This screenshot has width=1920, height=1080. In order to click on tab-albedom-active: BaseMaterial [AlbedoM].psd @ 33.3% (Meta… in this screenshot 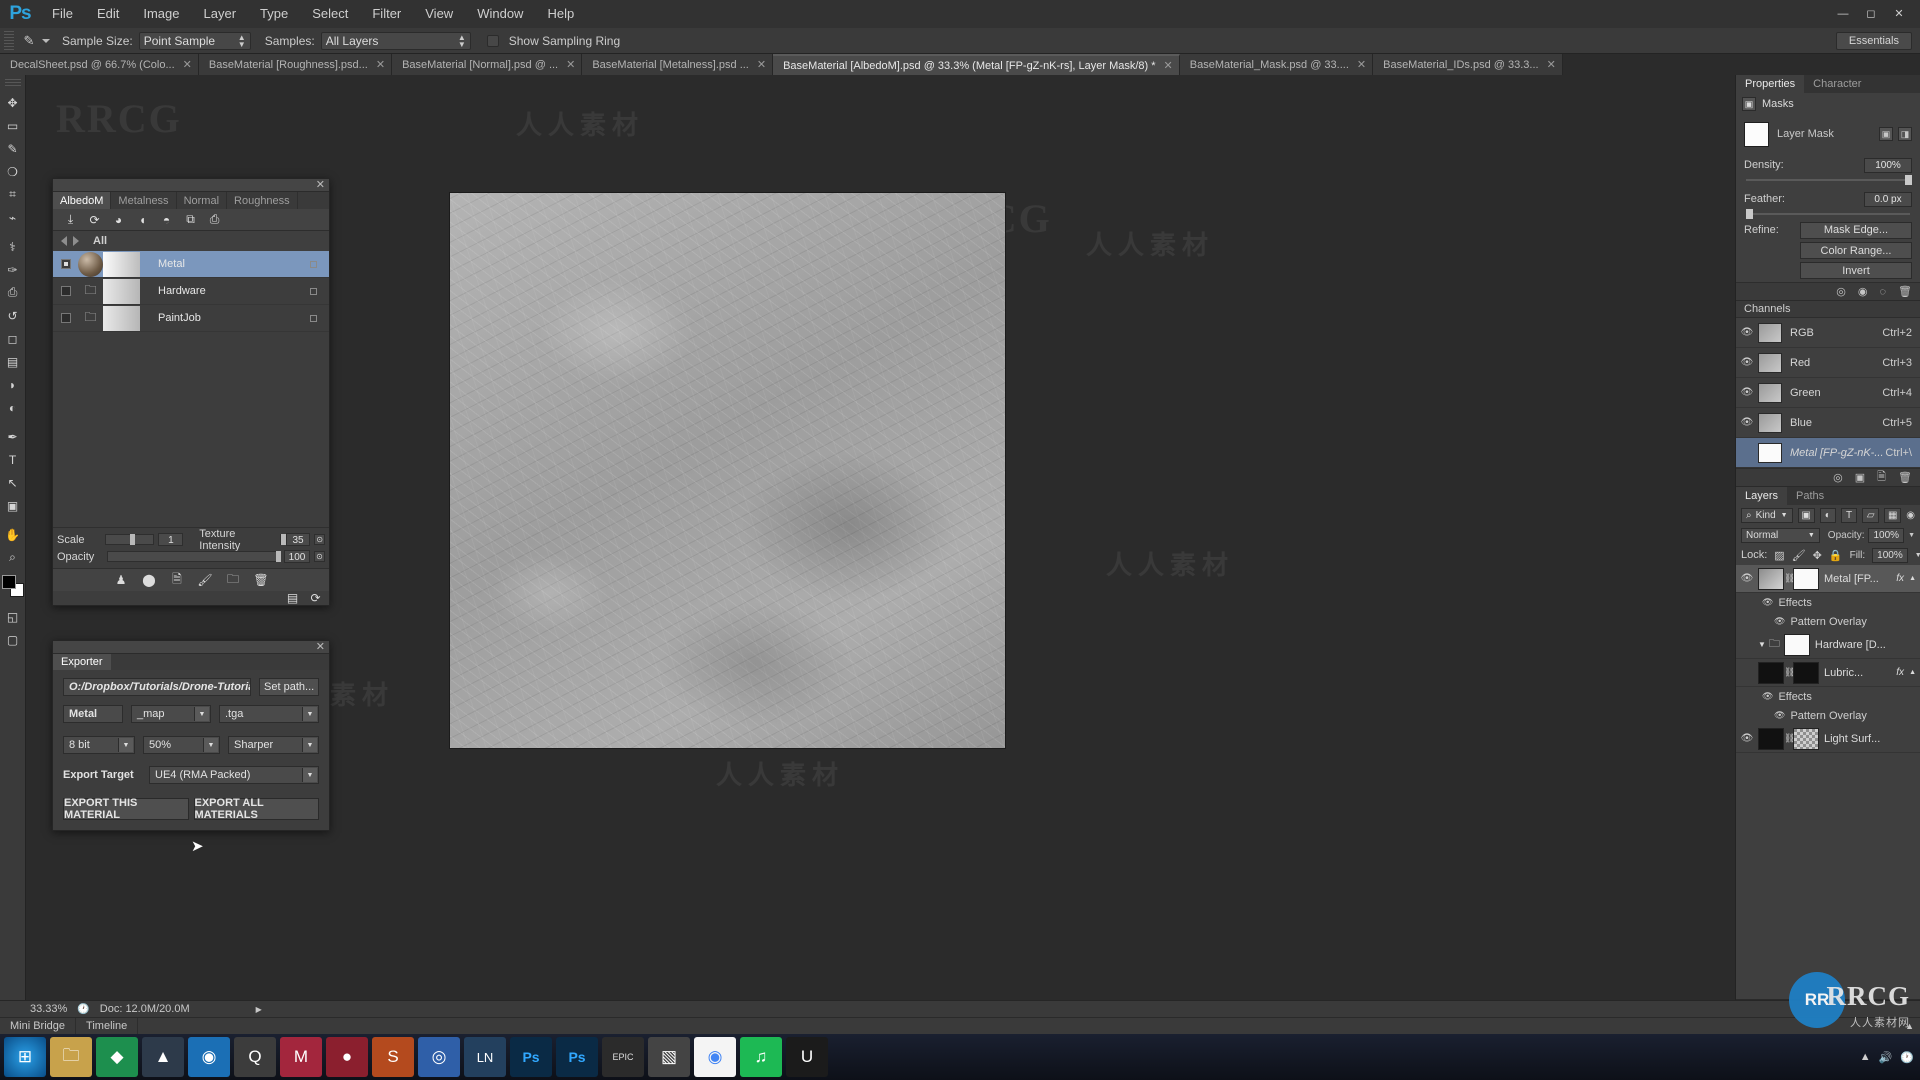, I will do `click(976, 64)`.